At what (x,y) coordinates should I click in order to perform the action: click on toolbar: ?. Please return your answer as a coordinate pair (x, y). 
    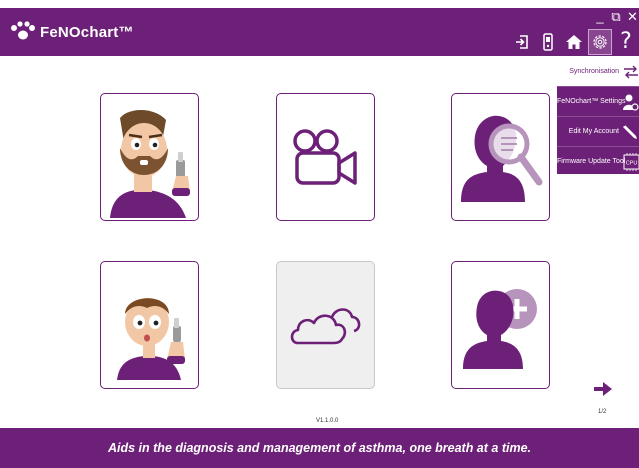
    Looking at the image, I should click on (574, 42).